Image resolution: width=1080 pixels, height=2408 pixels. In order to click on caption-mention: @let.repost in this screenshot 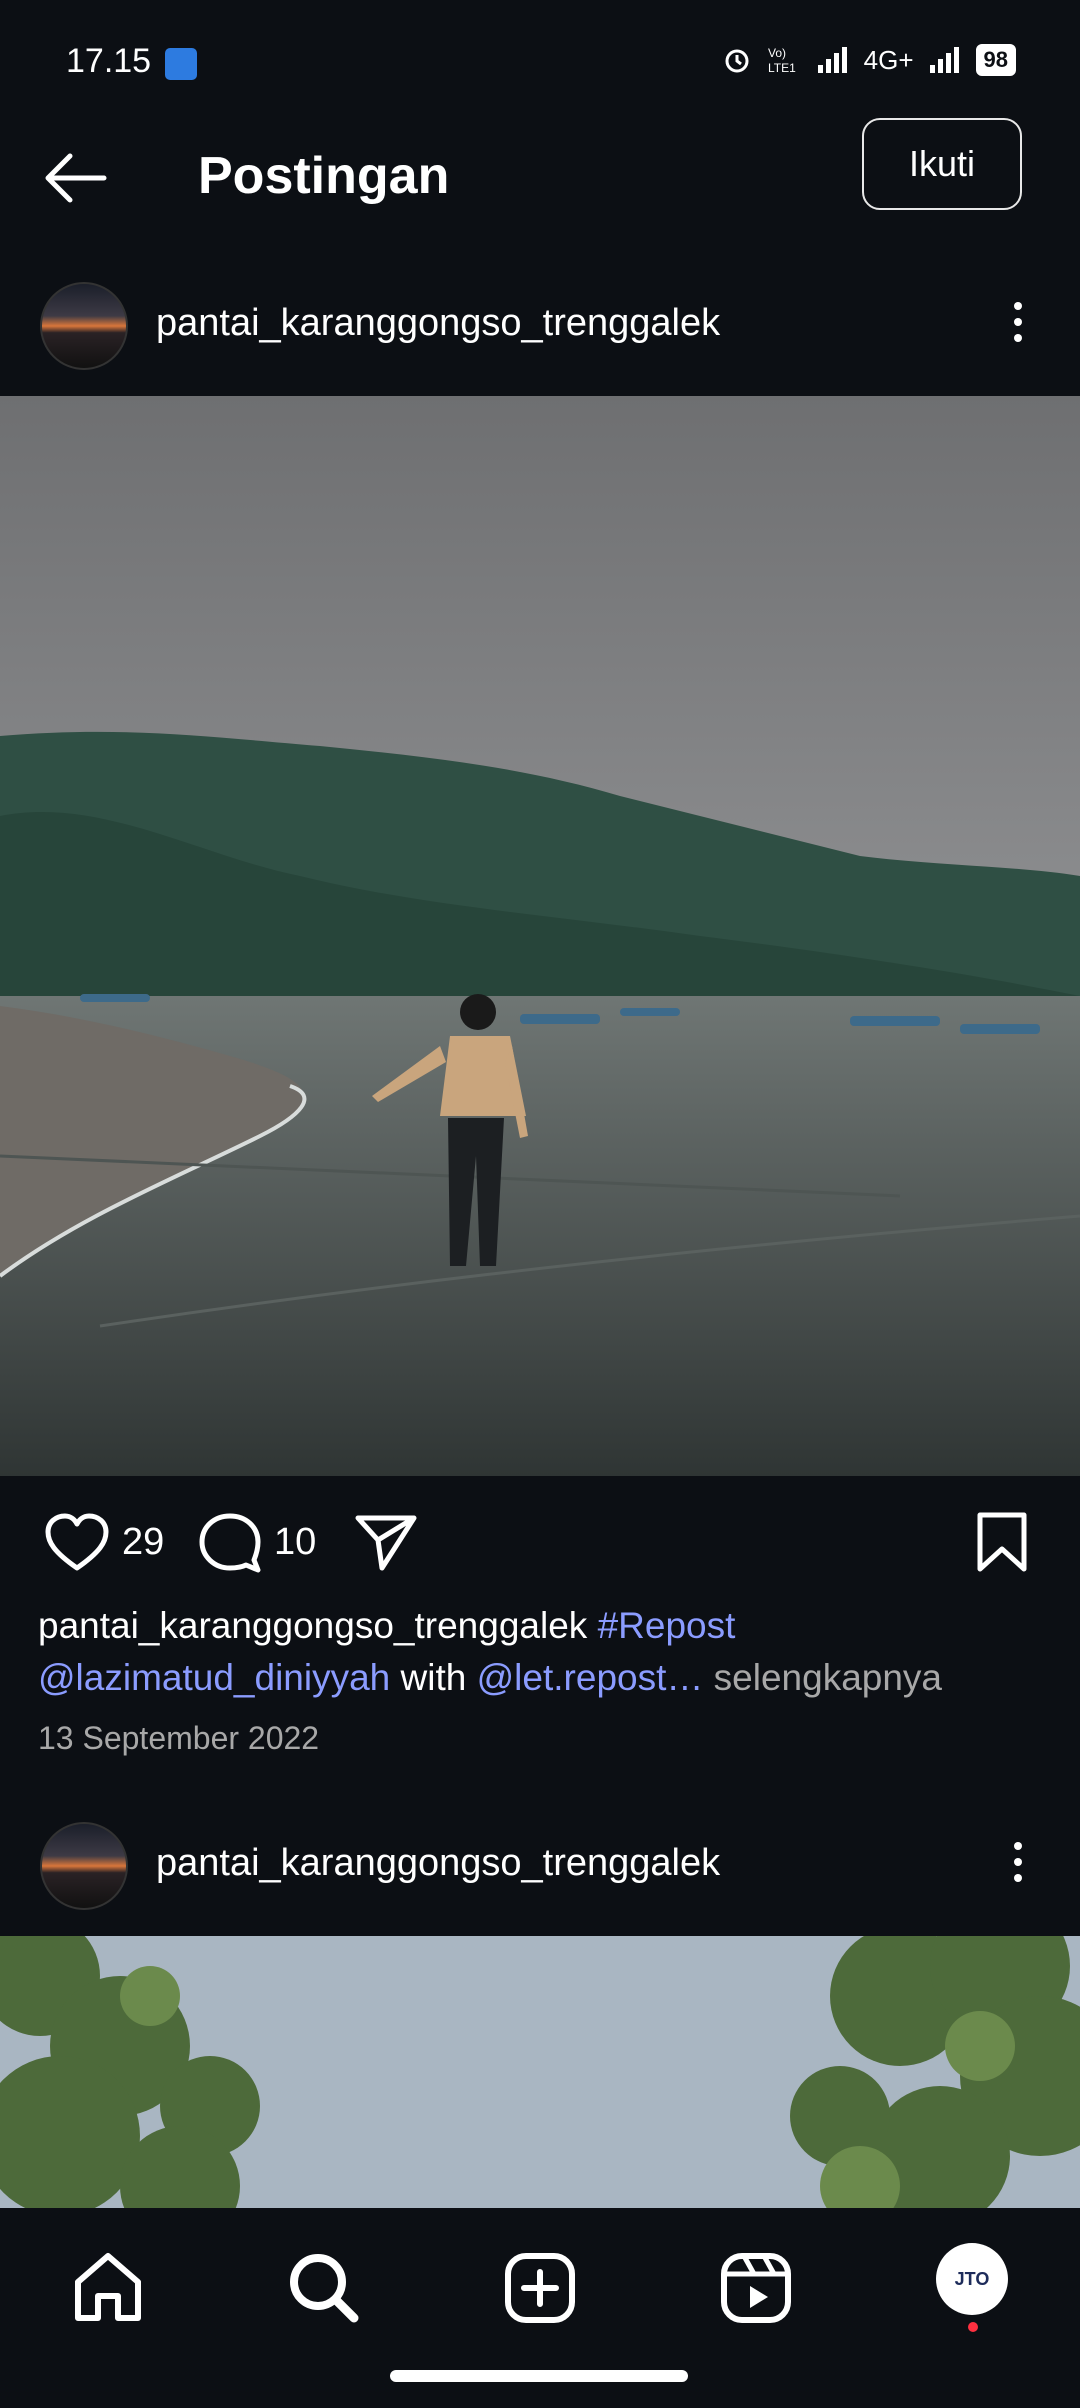, I will do `click(572, 1677)`.